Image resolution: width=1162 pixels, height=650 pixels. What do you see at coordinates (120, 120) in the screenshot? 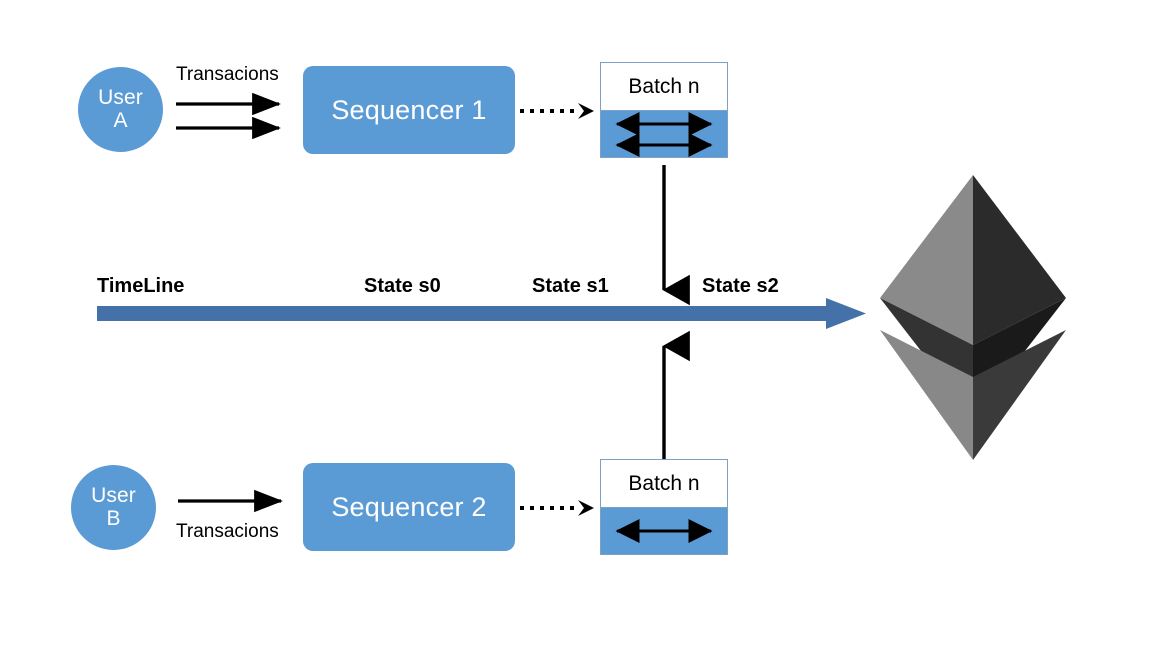
I see `user-a-label-line2: A` at bounding box center [120, 120].